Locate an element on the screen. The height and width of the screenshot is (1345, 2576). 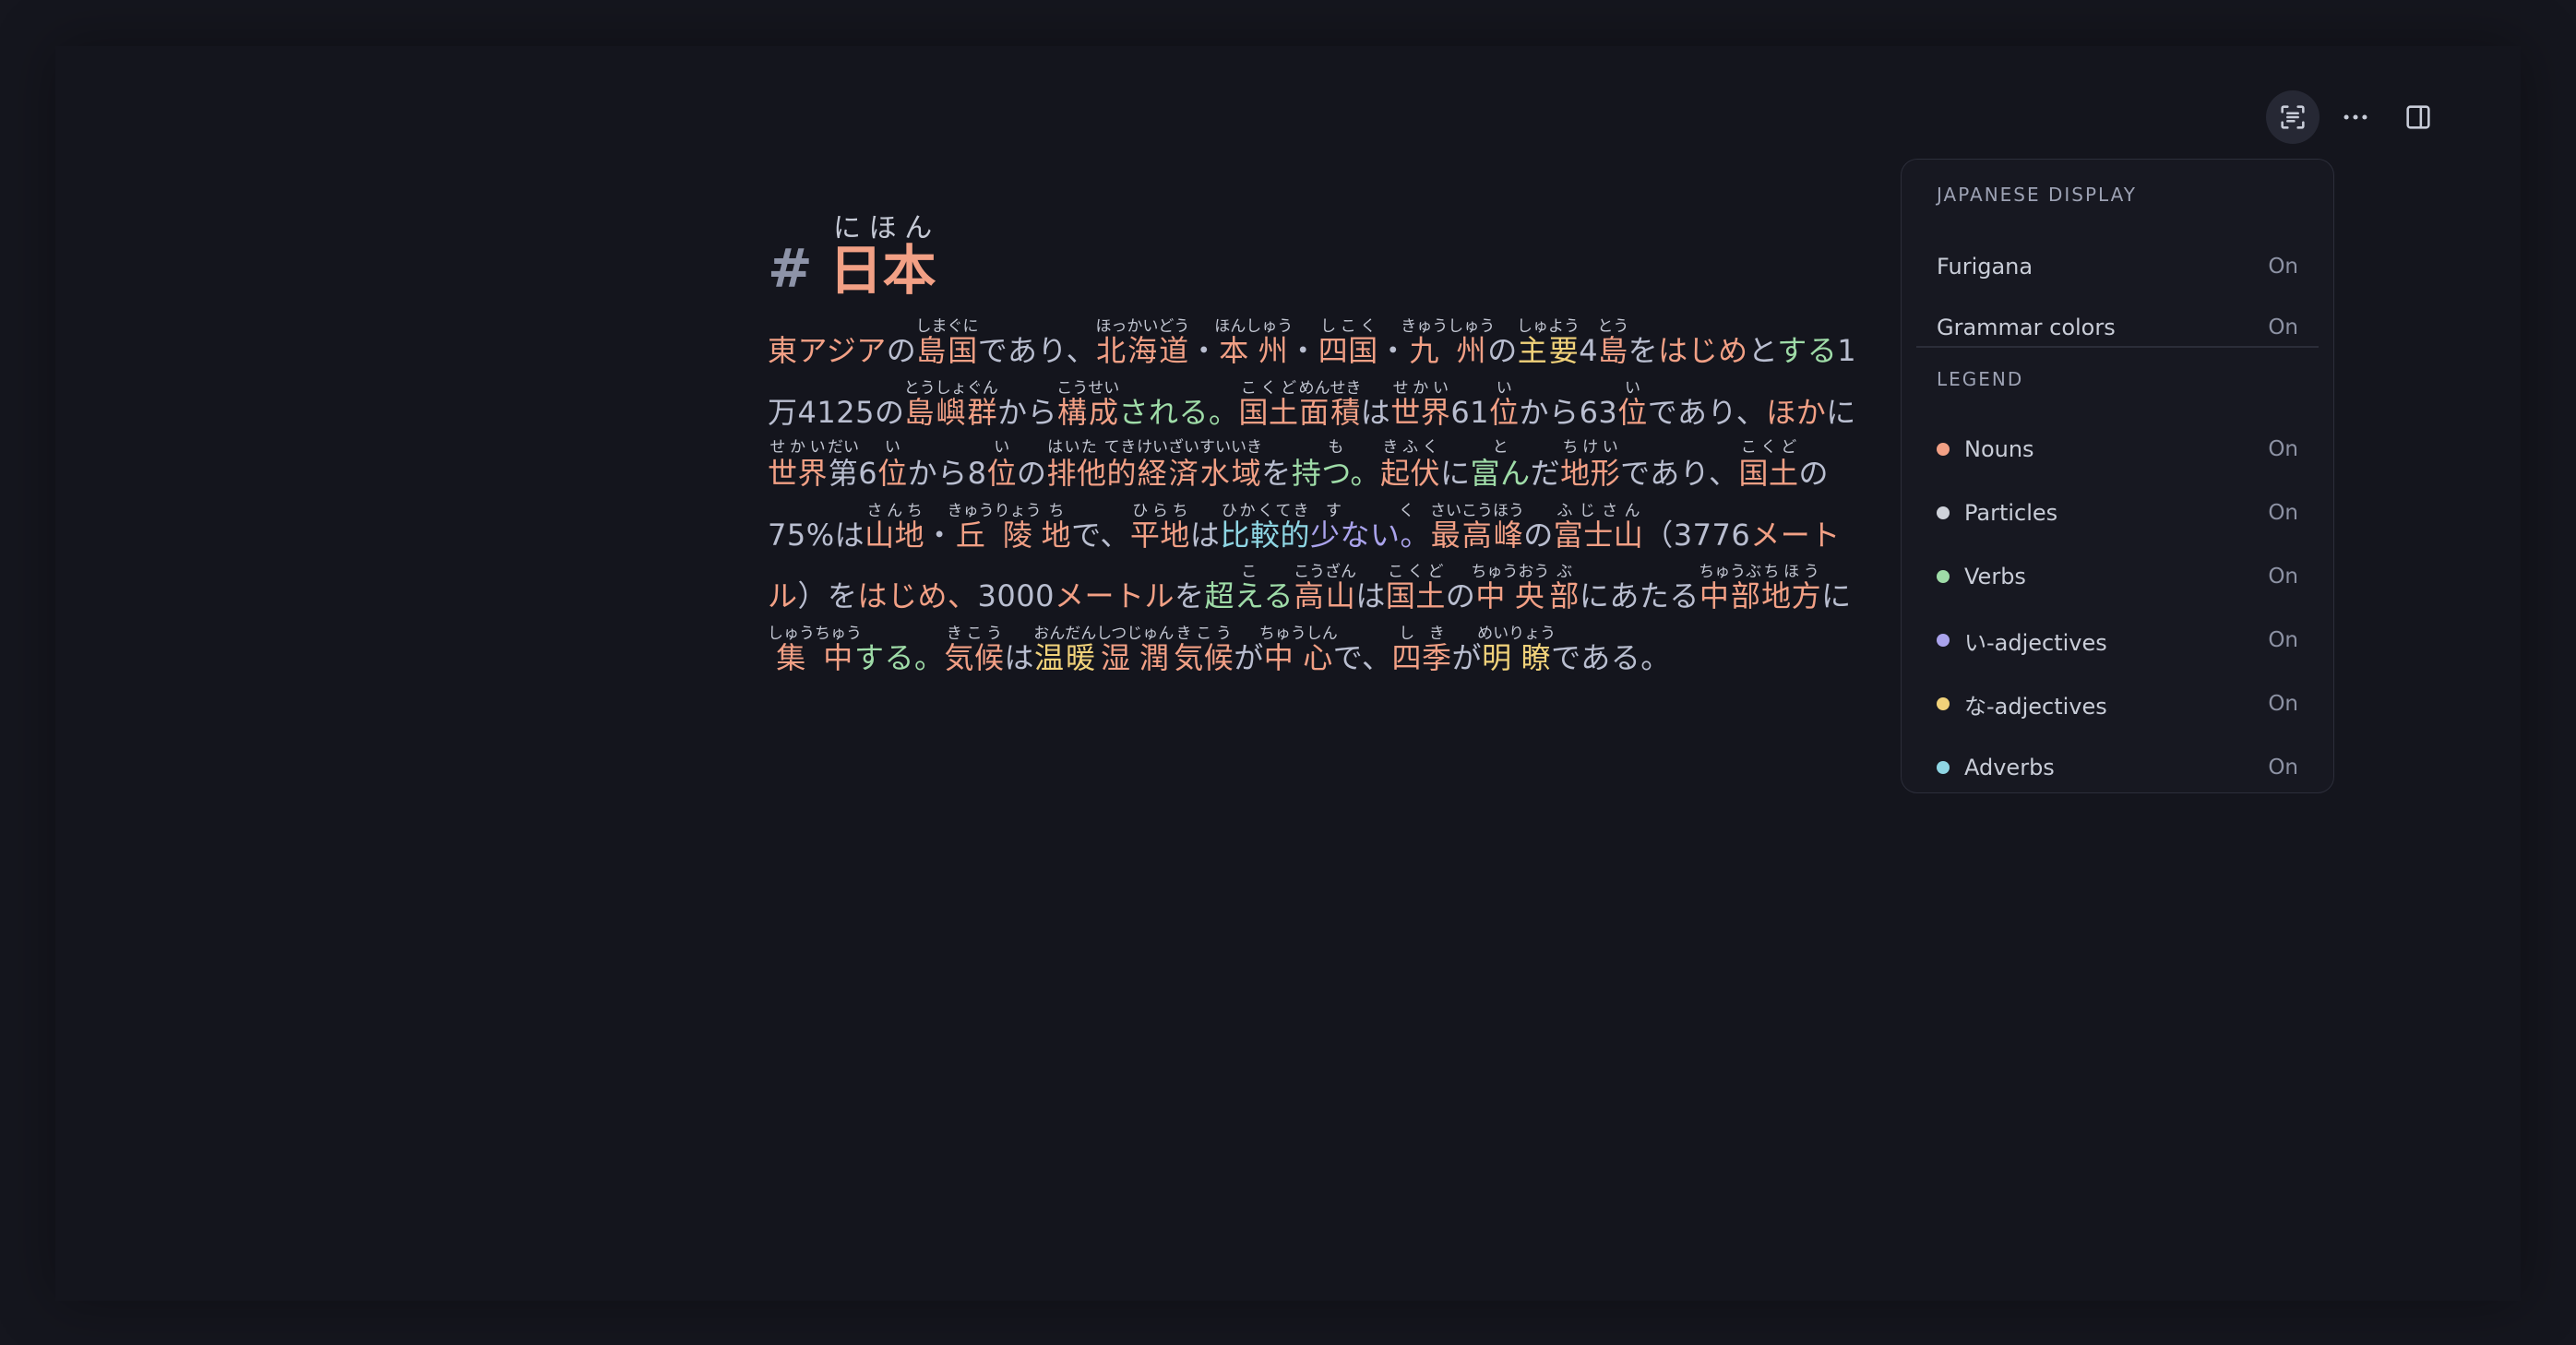
word-token: （3776 is located at coordinates (1697, 535).